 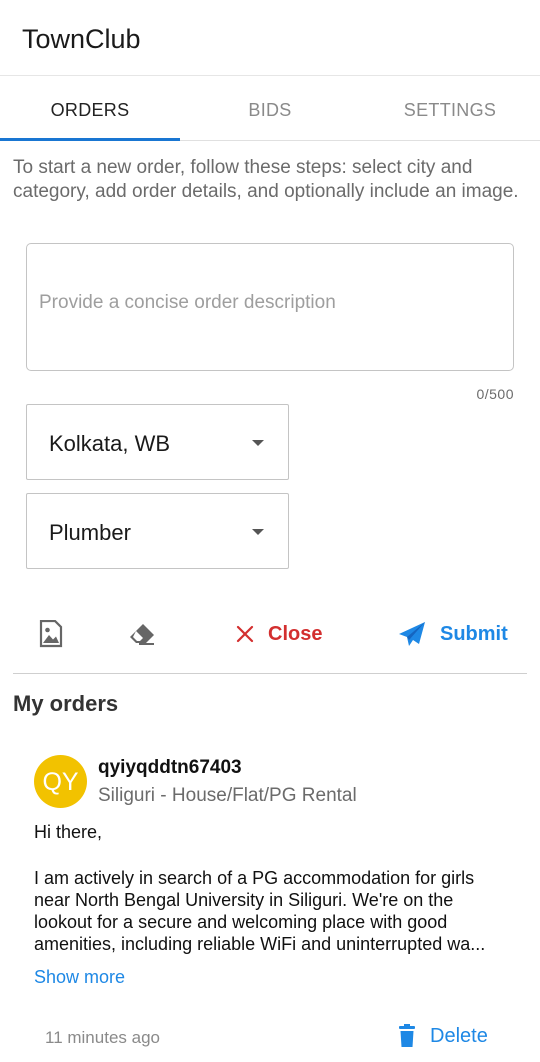 I want to click on category-select-value: Plumber, so click(x=90, y=532).